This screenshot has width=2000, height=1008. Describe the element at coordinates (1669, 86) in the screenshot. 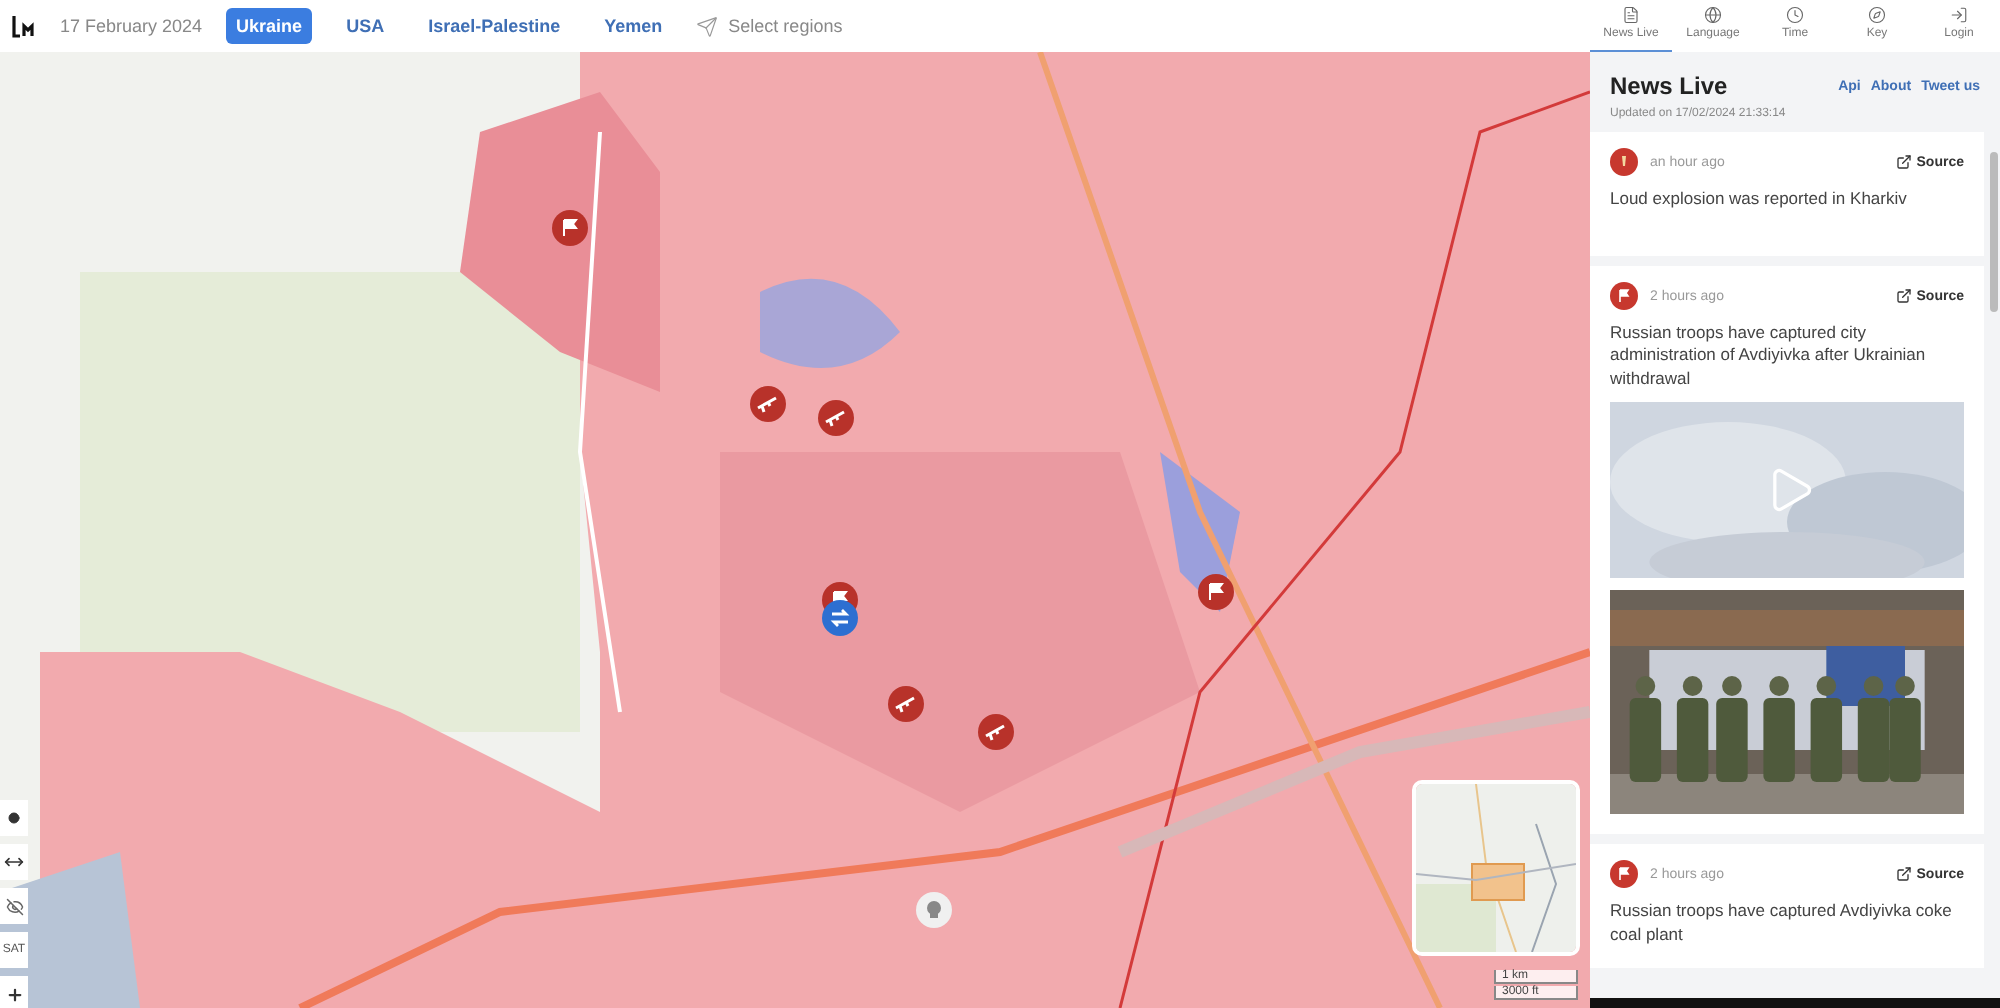

I see `panel-title: News Live` at that location.